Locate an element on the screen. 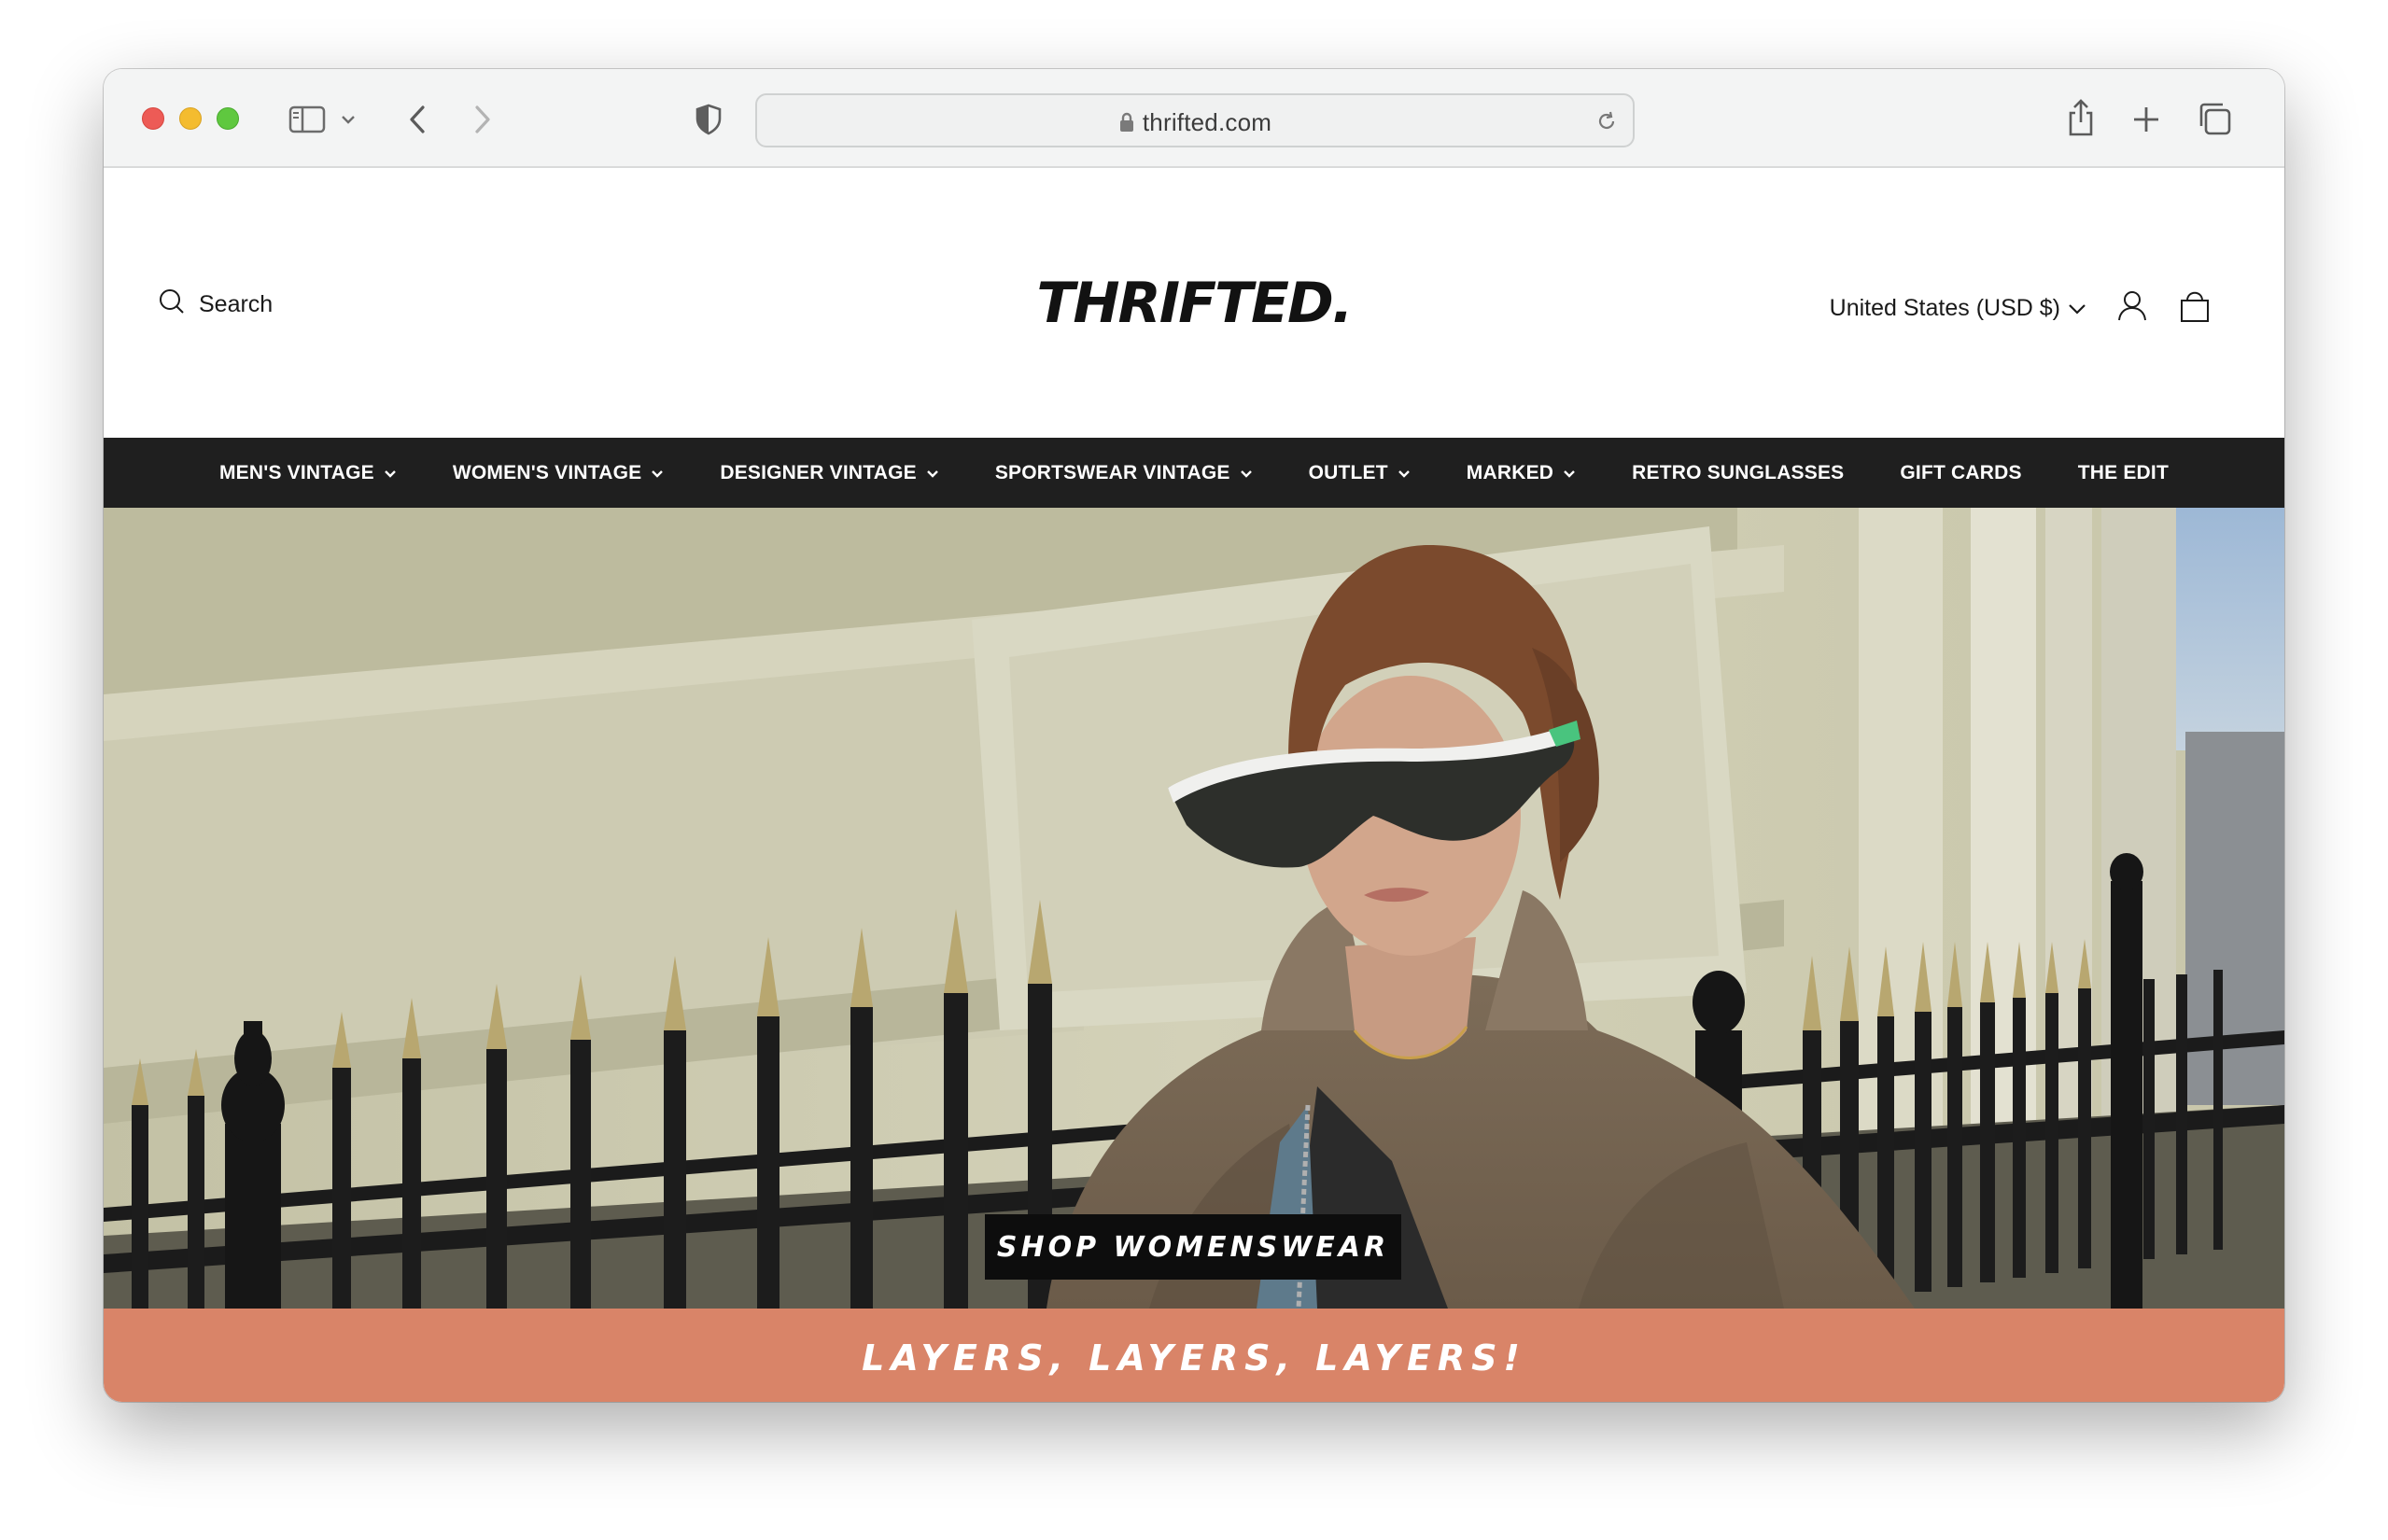  country-currency-selector: United States (USD $) is located at coordinates (1958, 308).